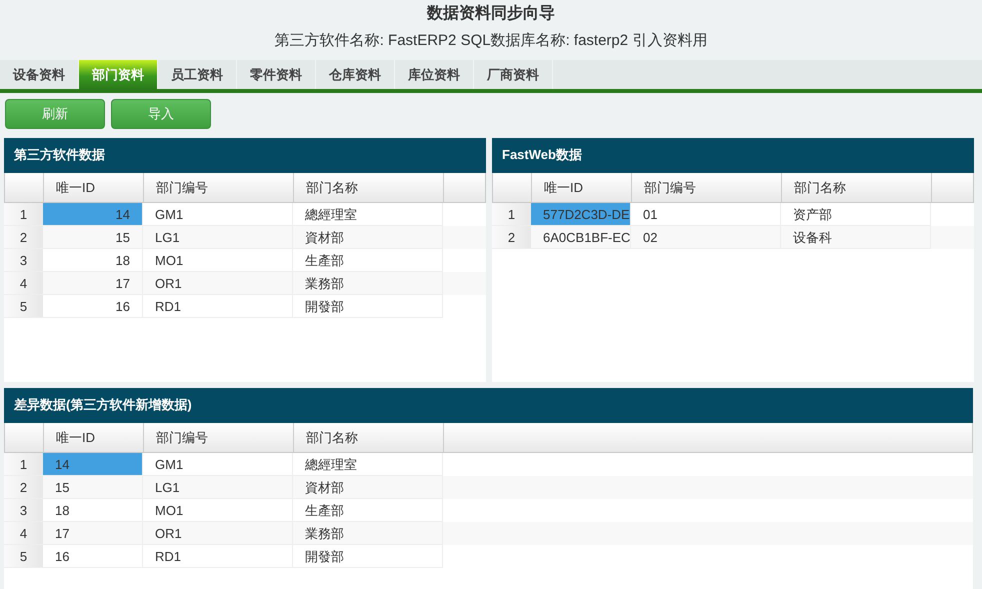 The width and height of the screenshot is (982, 589). Describe the element at coordinates (491, 14) in the screenshot. I see `window-title: 数据资料同步向导` at that location.